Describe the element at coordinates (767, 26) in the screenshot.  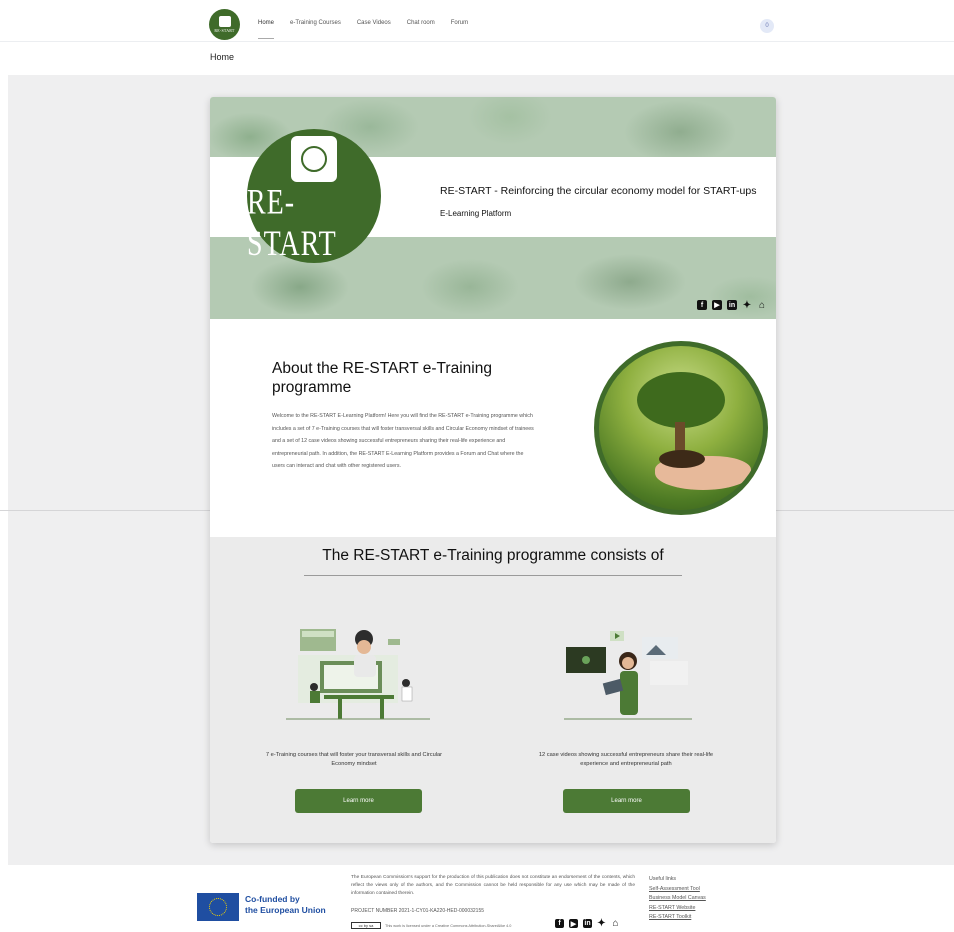
I see `user-avatar: 0` at that location.